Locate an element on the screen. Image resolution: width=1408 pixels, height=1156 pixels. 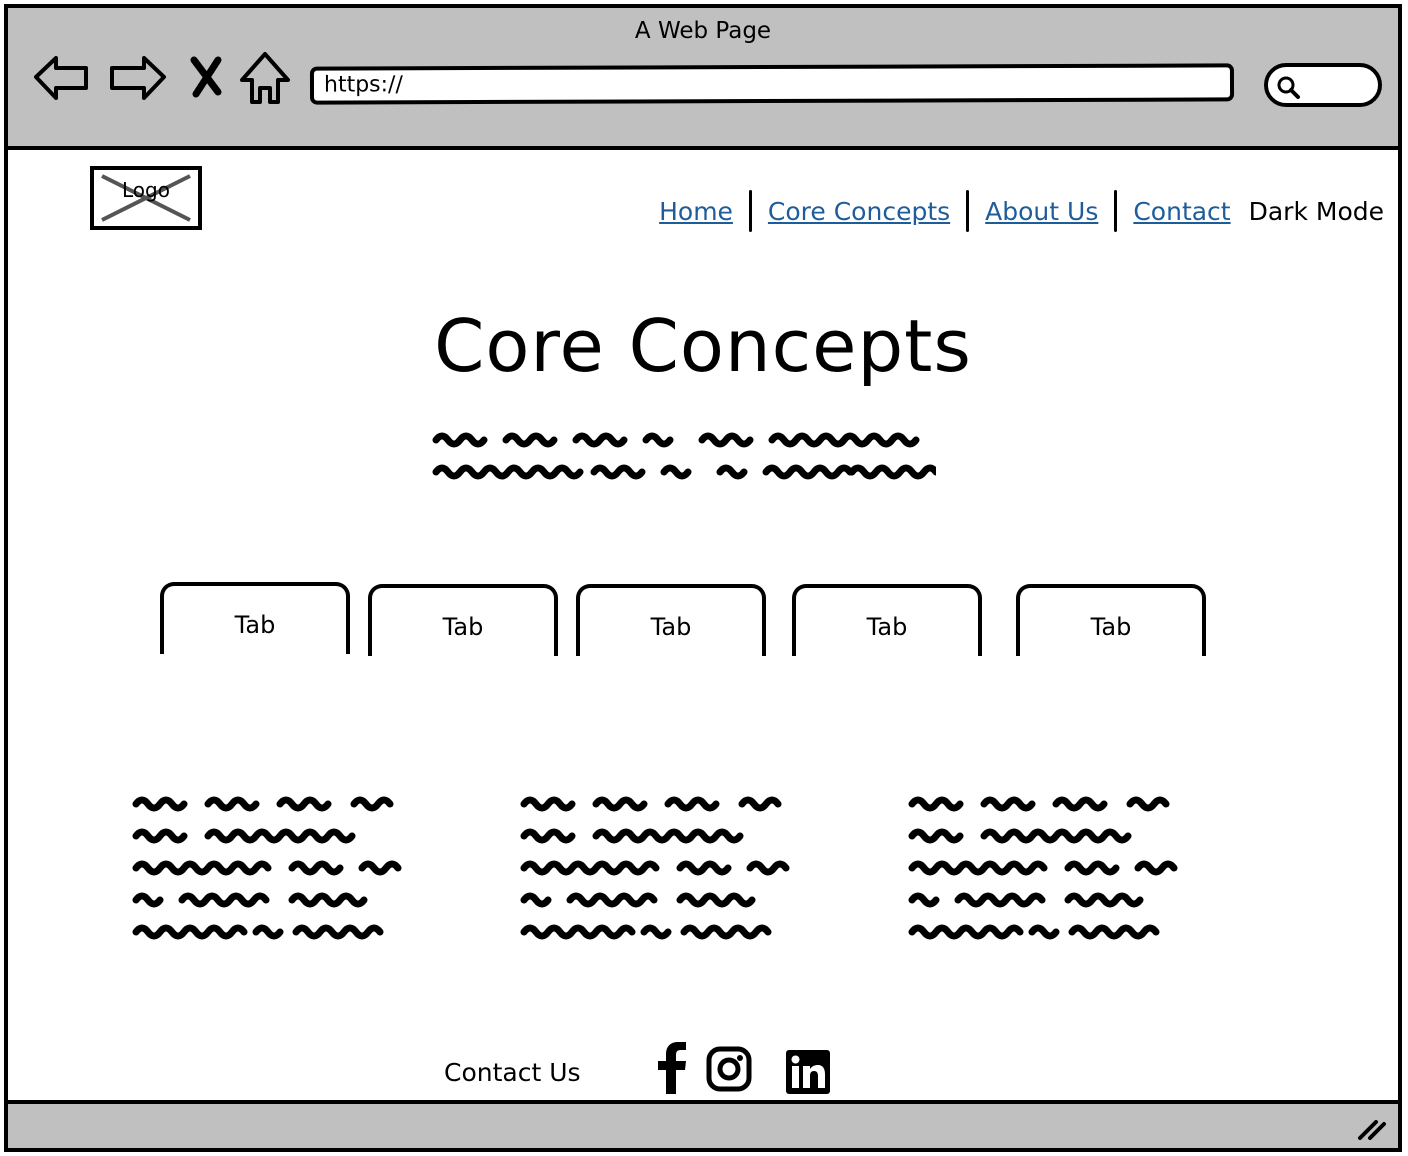
close-icon is located at coordinates (208, 77).